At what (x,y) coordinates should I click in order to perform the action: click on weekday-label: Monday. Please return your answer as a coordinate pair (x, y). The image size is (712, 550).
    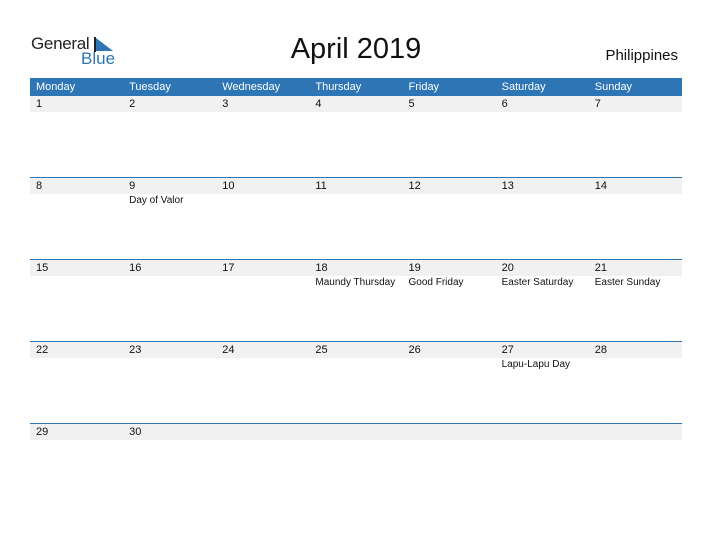
    Looking at the image, I should click on (56, 87).